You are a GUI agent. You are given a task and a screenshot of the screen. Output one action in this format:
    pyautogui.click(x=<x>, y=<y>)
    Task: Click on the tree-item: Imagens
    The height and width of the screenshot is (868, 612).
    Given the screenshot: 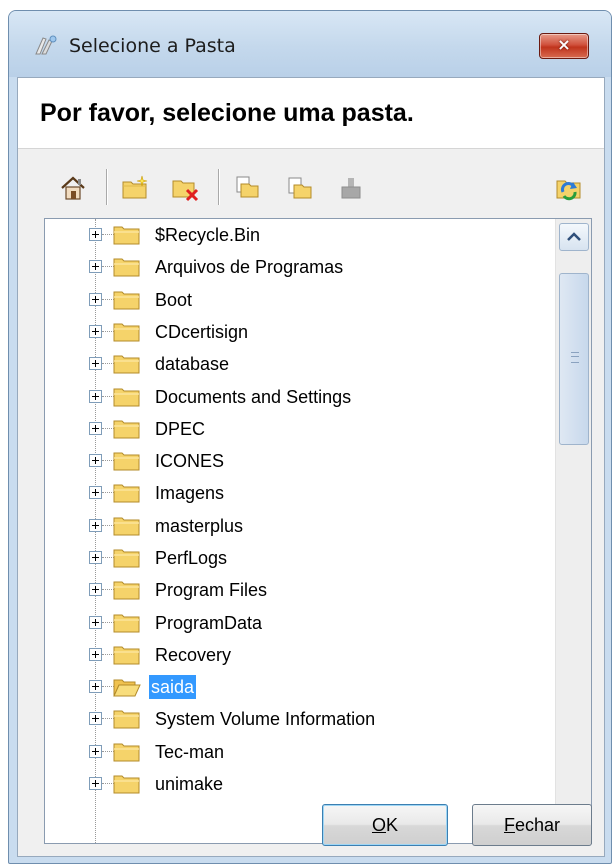 What is the action you would take?
    pyautogui.click(x=300, y=493)
    